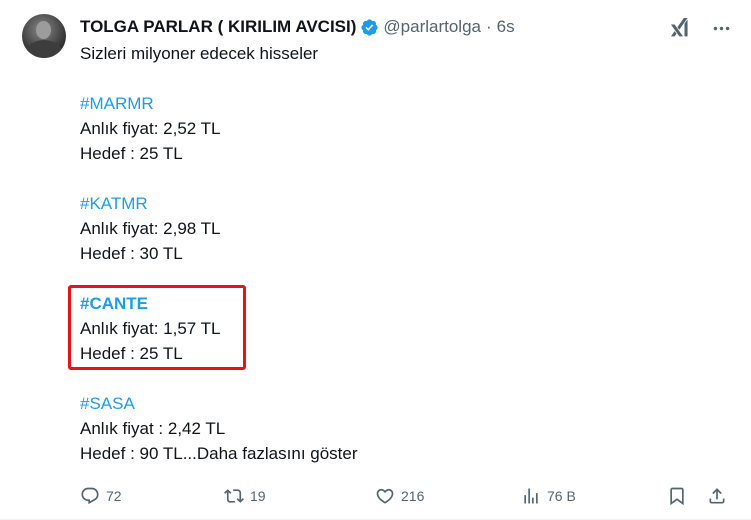  I want to click on action-bar: 72 19 216 76 B, so click(410, 496).